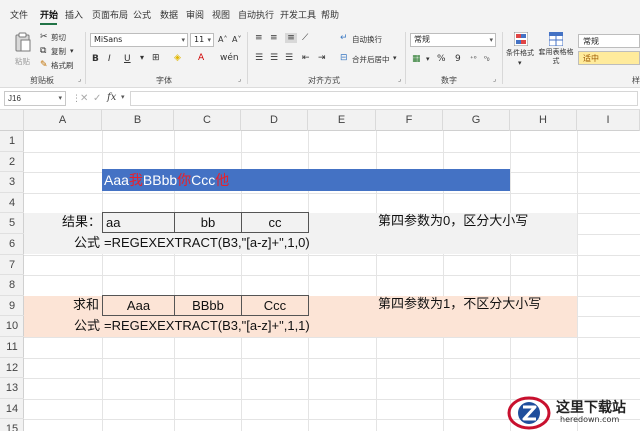 The image size is (640, 431). What do you see at coordinates (367, 39) in the screenshot?
I see `wrap-text-button: 自动换行` at bounding box center [367, 39].